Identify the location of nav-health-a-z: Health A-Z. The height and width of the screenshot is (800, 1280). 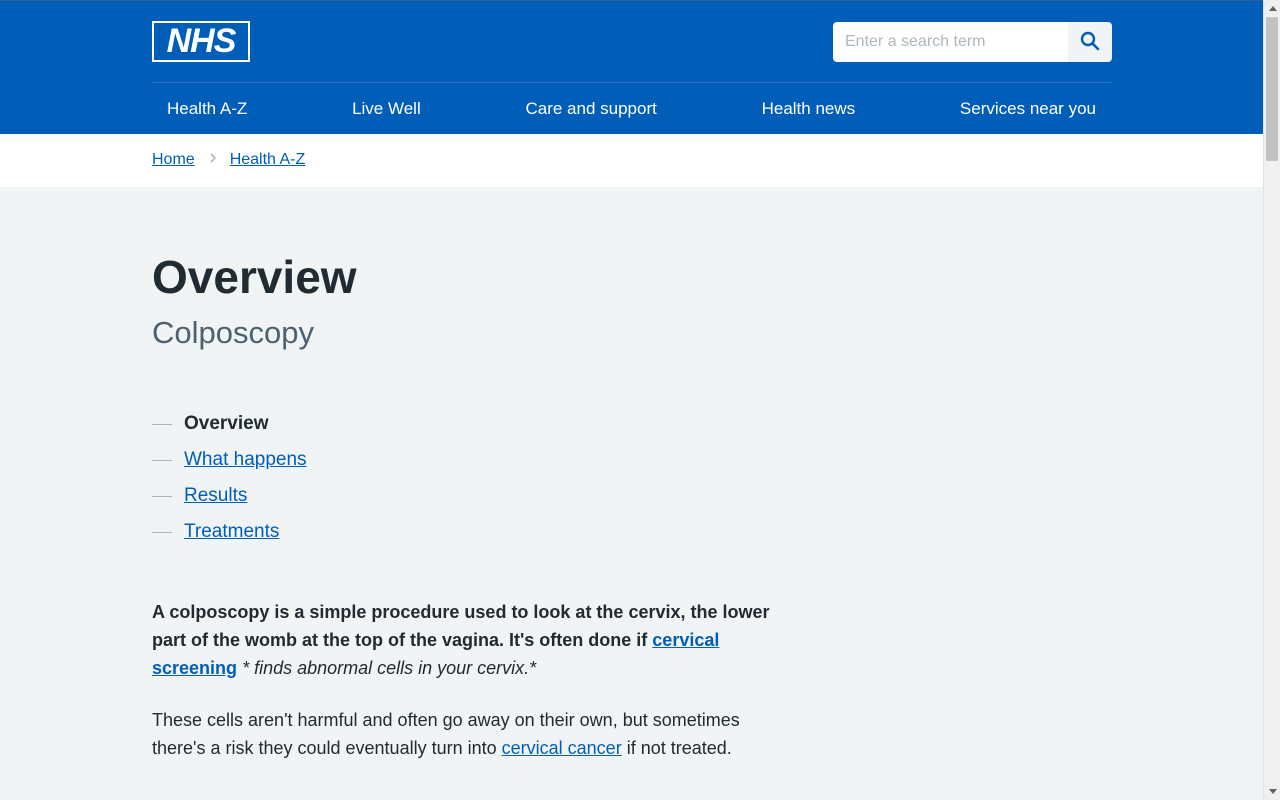
(207, 109).